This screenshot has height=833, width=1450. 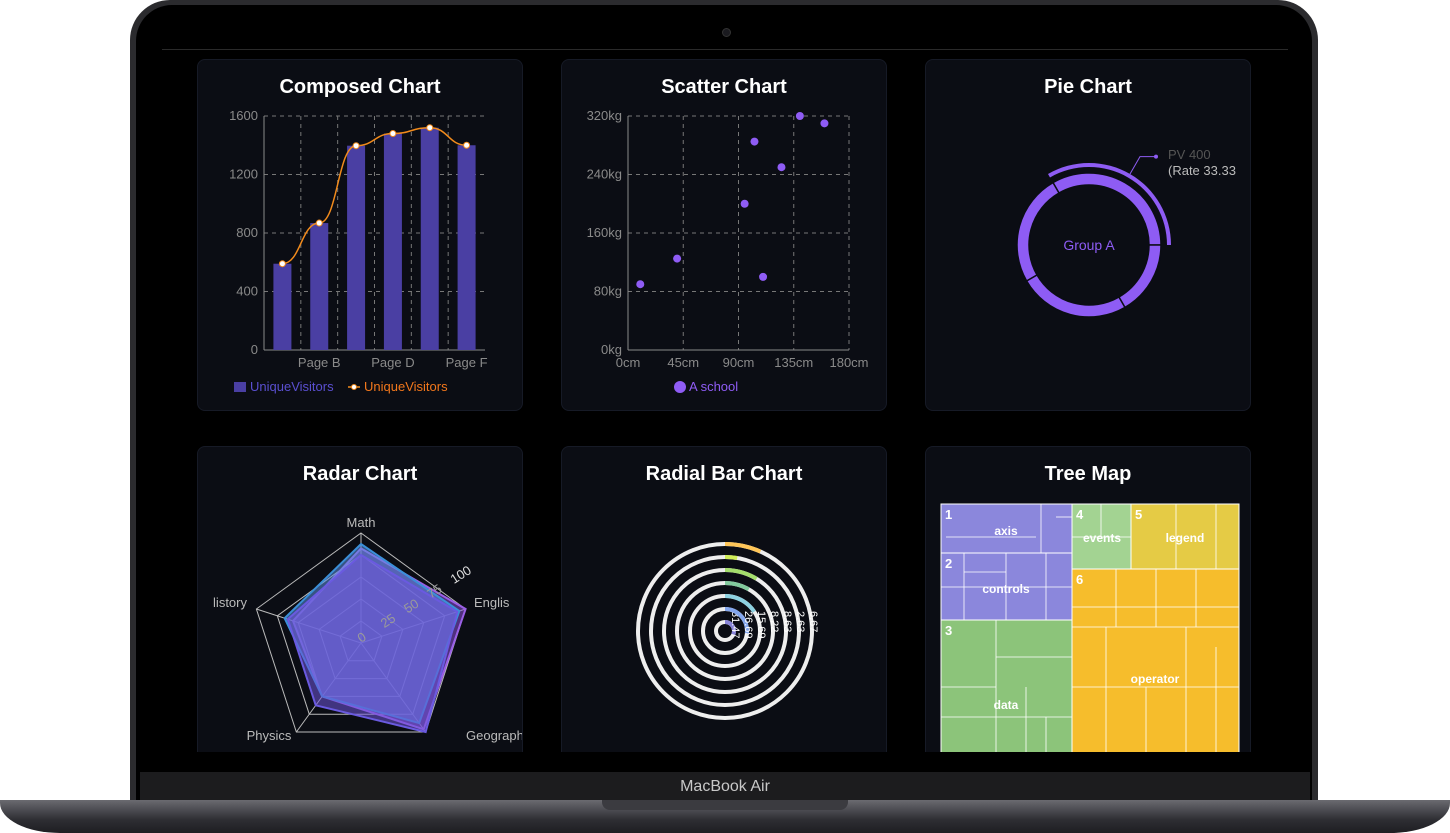 What do you see at coordinates (748, 625) in the screenshot?
I see `radial-bar-label: 26.69` at bounding box center [748, 625].